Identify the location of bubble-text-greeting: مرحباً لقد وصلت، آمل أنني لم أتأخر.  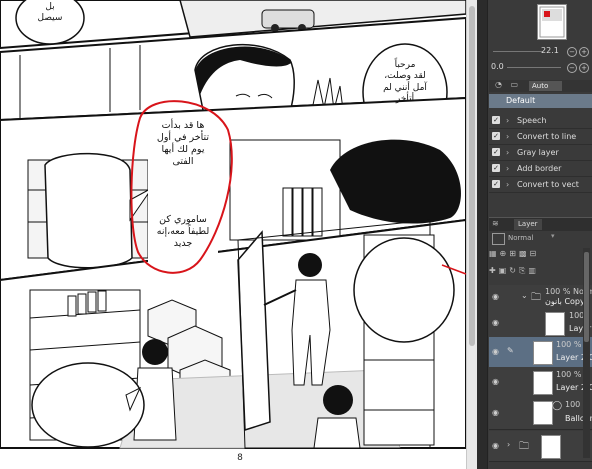
(405, 82).